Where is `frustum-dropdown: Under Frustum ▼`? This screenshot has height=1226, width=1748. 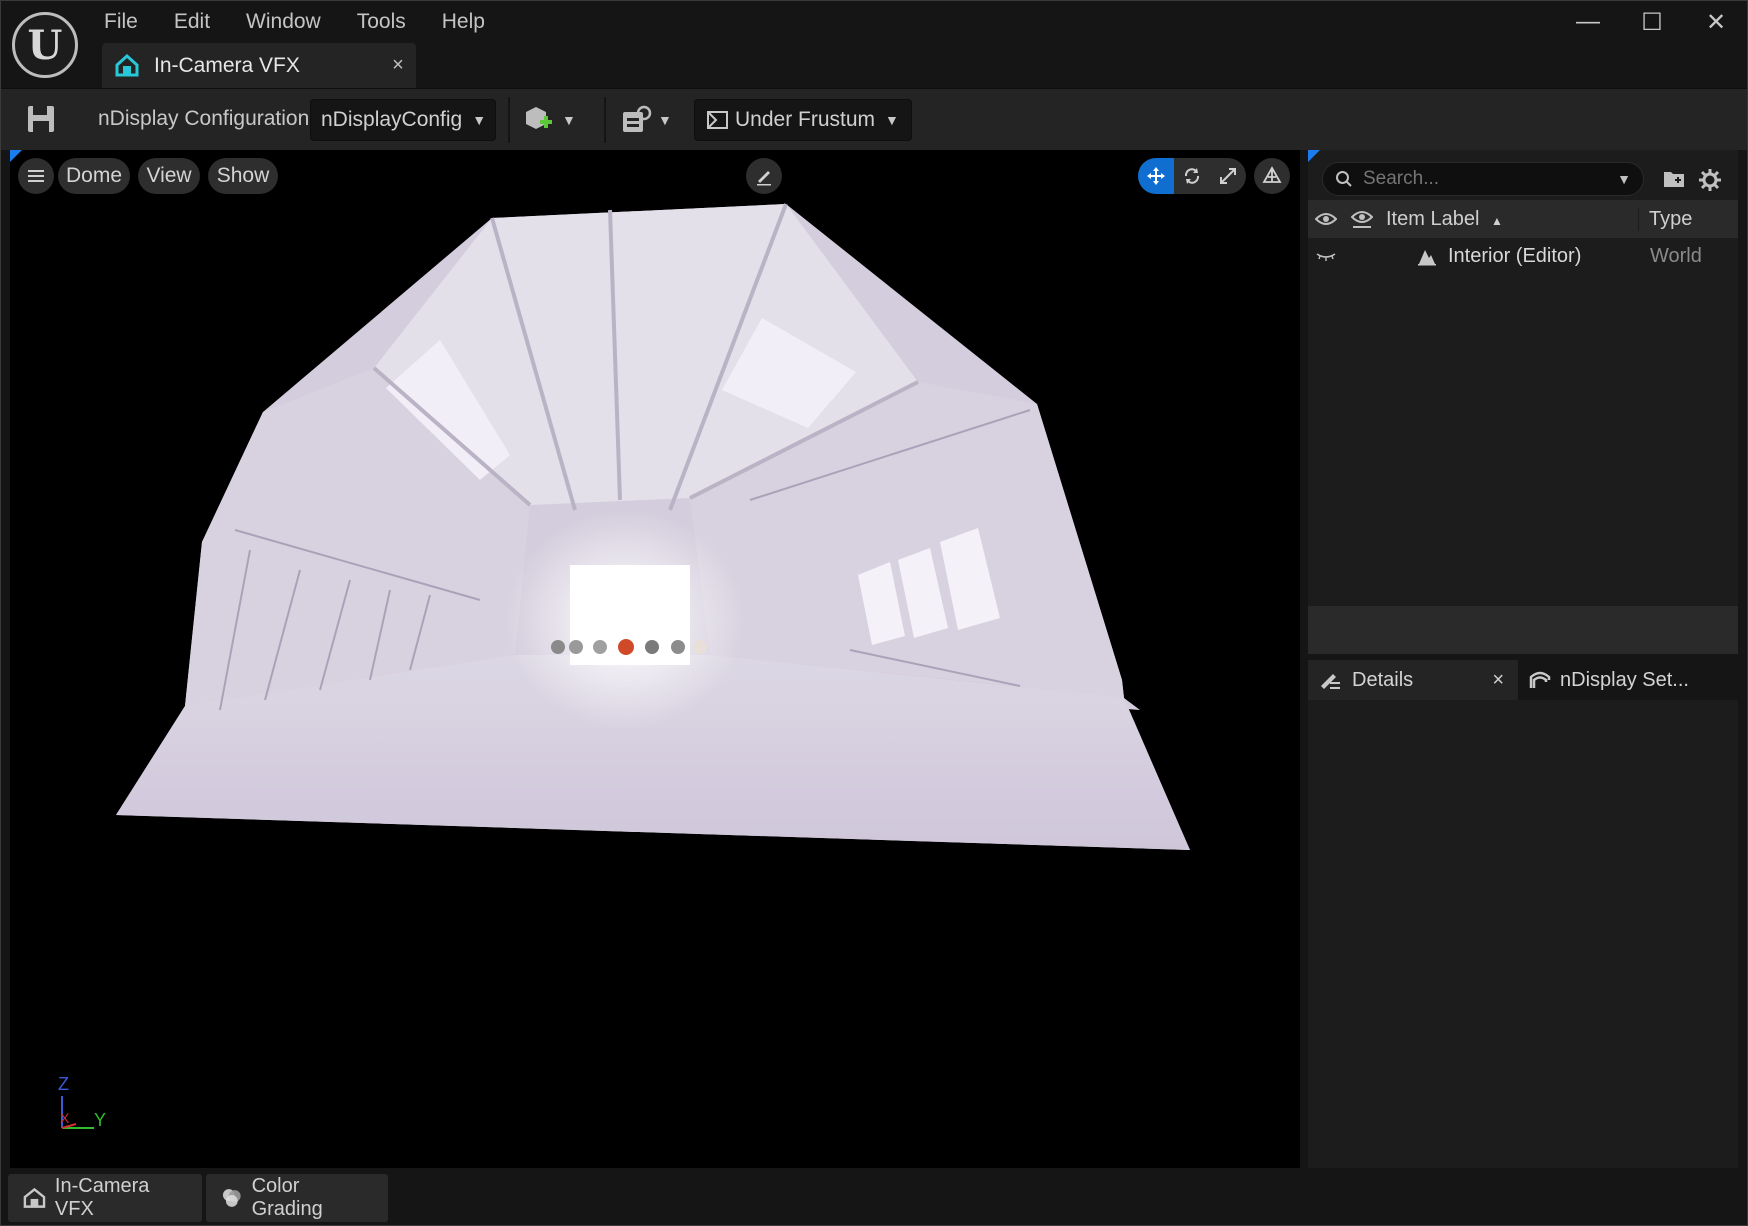
frustum-dropdown: Under Frustum ▼ is located at coordinates (803, 120).